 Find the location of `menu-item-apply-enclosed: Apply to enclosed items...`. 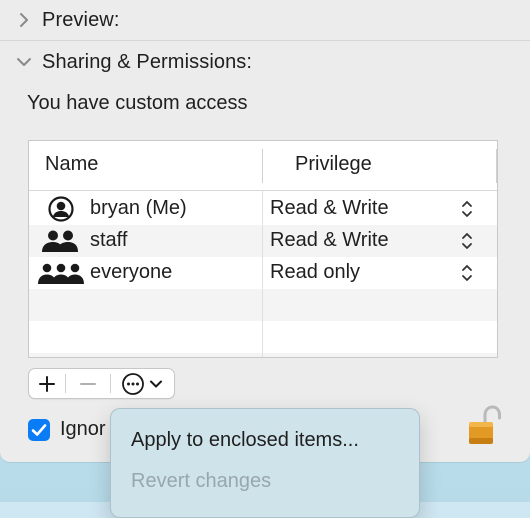

menu-item-apply-enclosed: Apply to enclosed items... is located at coordinates (245, 440).